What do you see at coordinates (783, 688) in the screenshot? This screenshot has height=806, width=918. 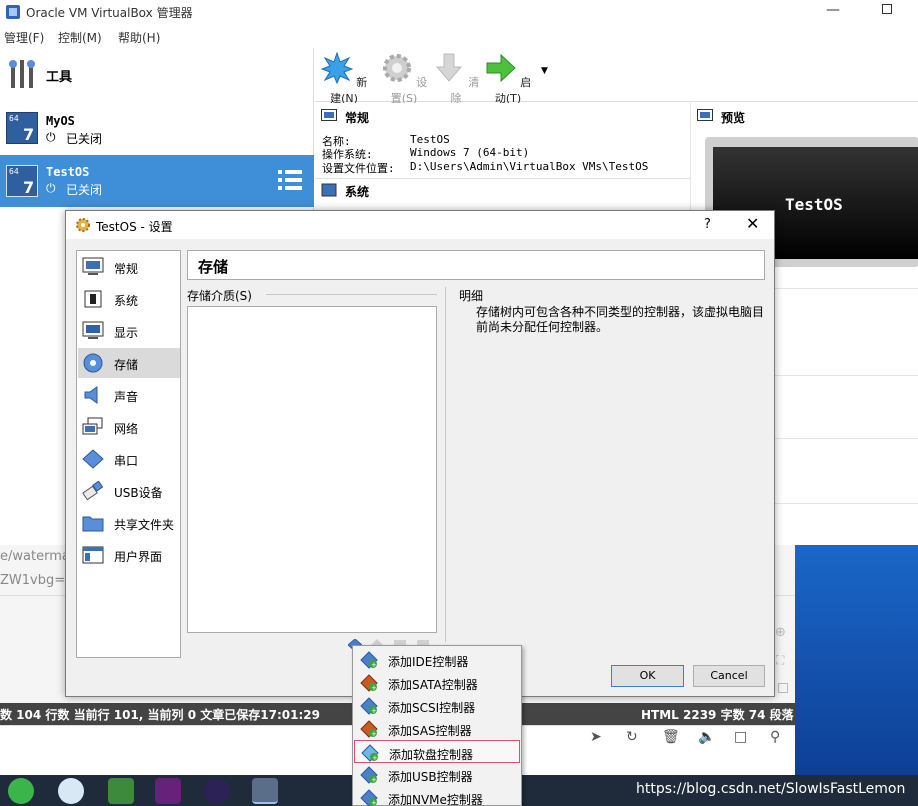 I see `square-icon` at bounding box center [783, 688].